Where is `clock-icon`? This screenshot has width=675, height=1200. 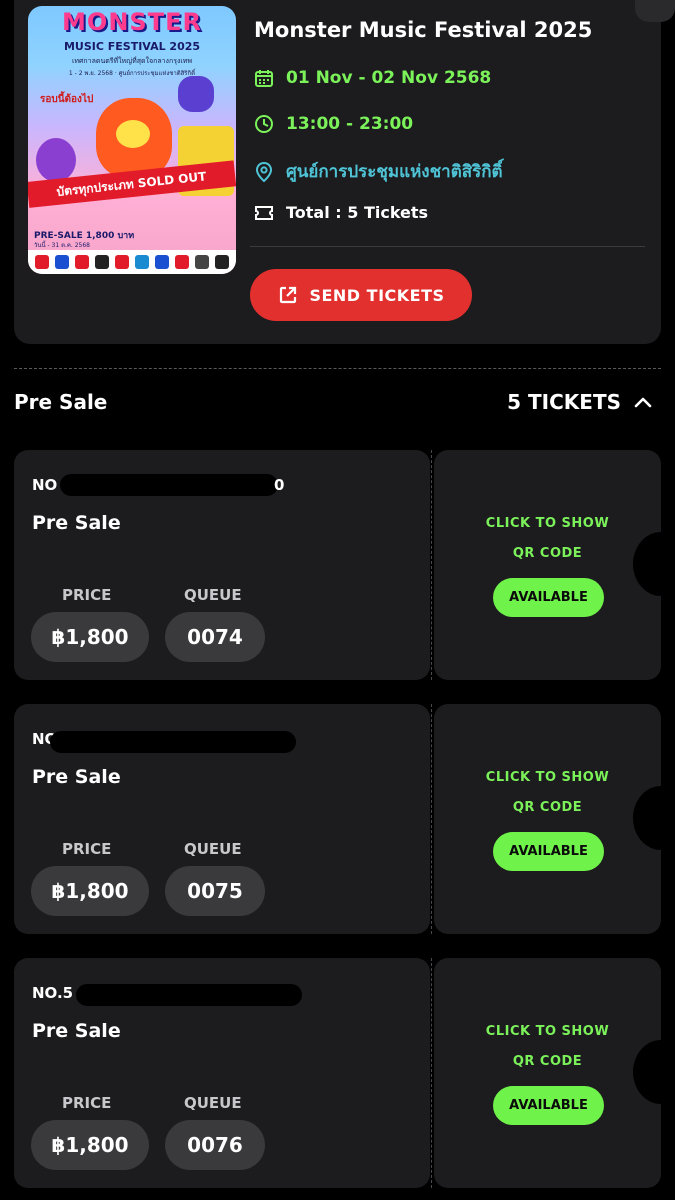
clock-icon is located at coordinates (264, 124).